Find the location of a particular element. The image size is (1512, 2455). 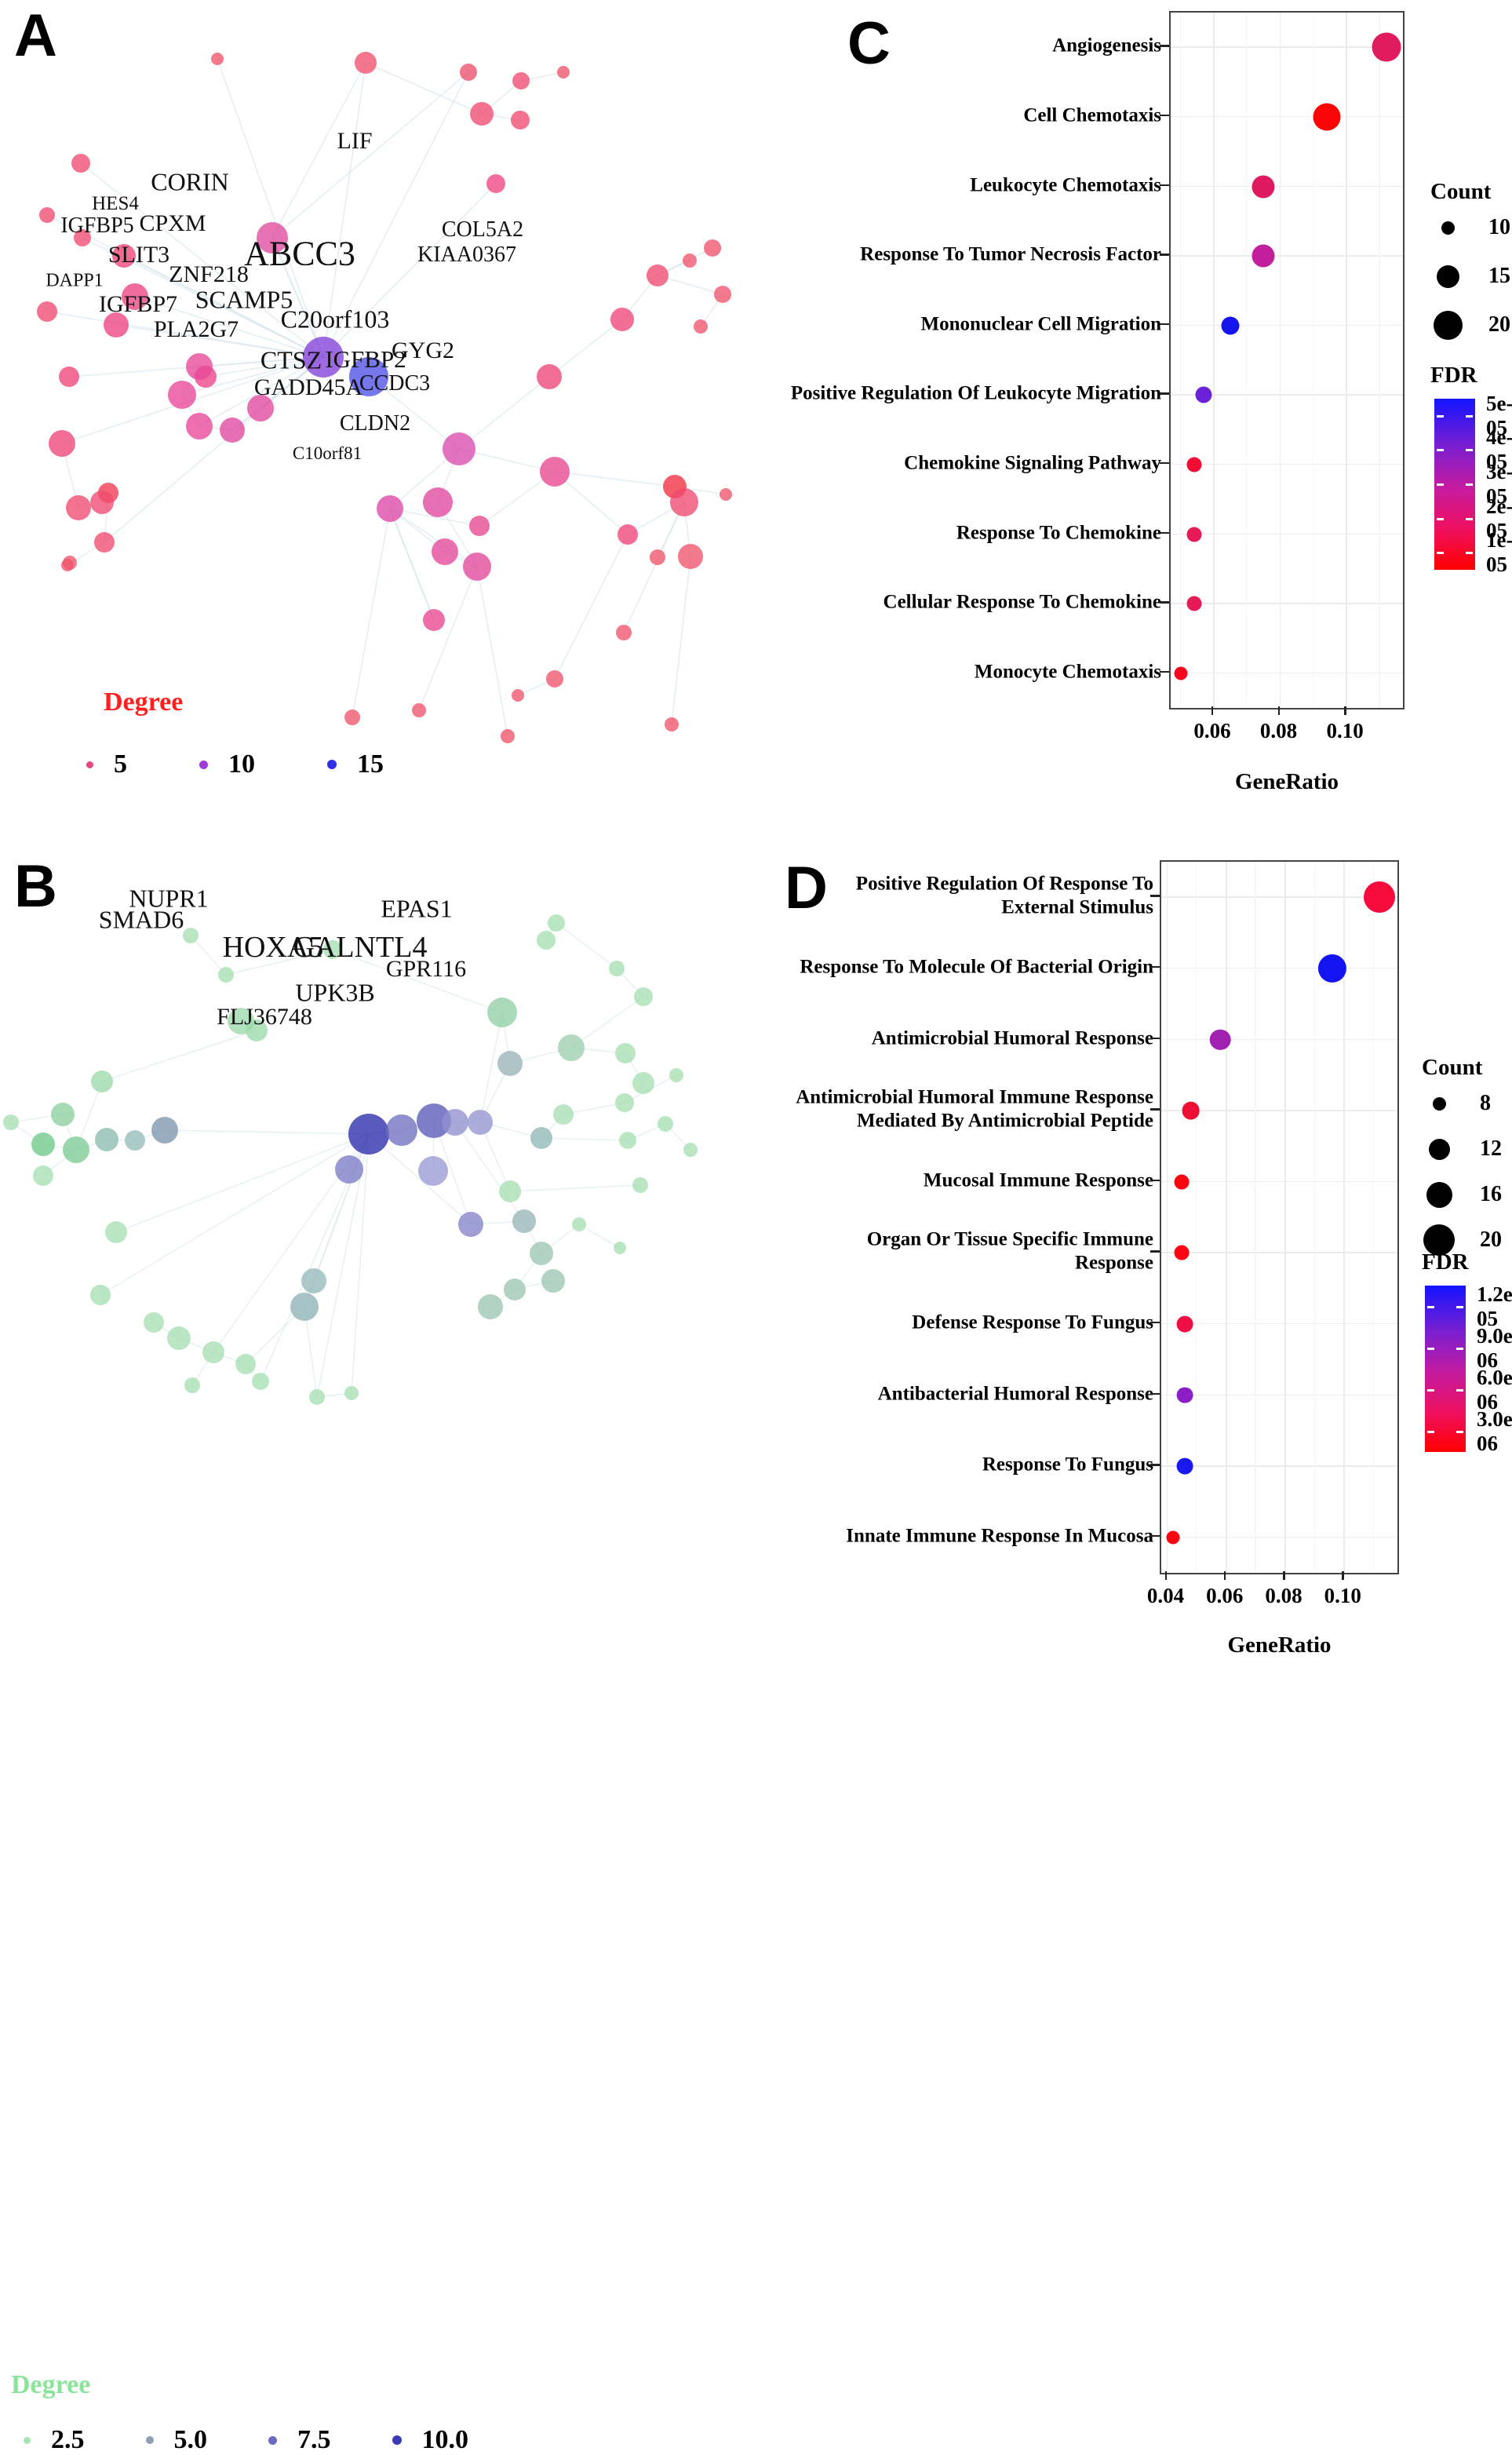

panel-c-plot-area is located at coordinates (1287, 360).